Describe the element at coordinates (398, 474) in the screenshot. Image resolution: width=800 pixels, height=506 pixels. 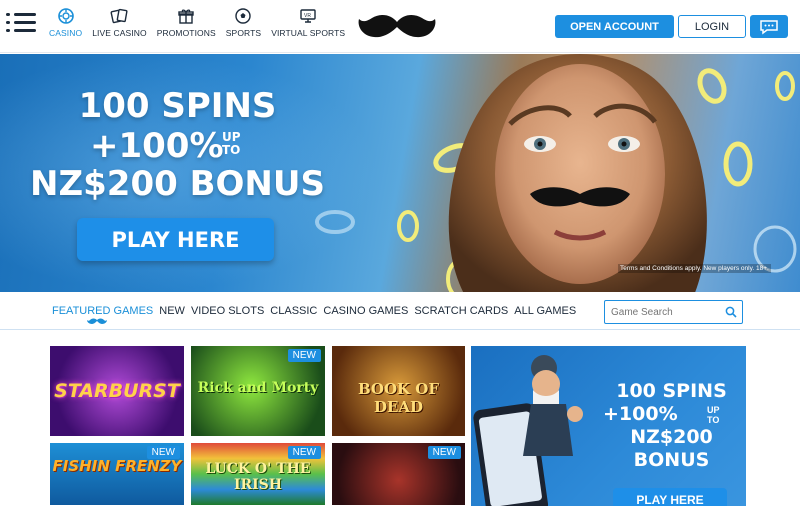
I see `game-tile-dragon: NEW` at that location.